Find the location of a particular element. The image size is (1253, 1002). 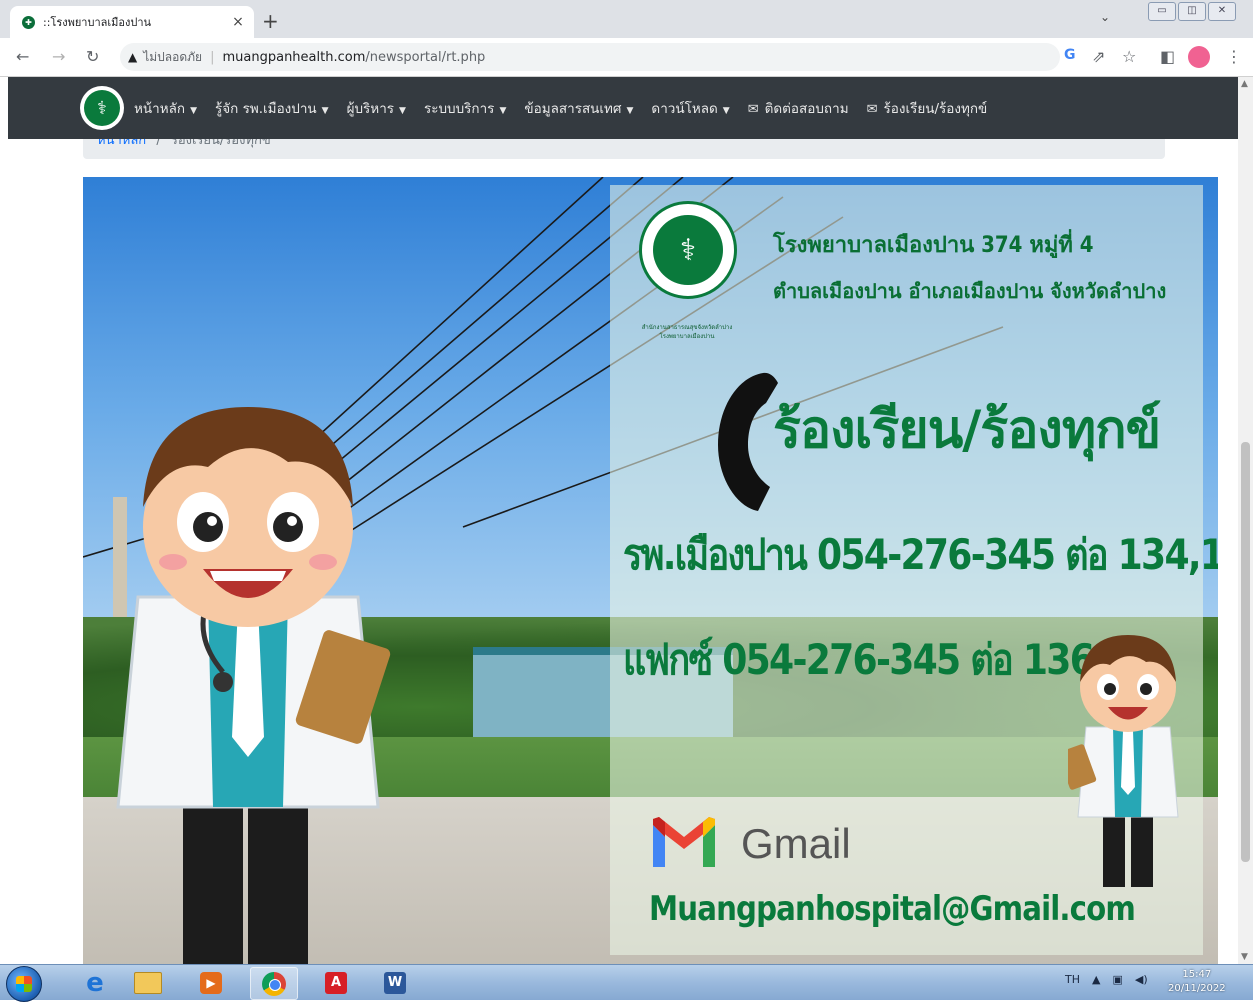

page-scrollbar: ▲ ▼ is located at coordinates (1245, 520).